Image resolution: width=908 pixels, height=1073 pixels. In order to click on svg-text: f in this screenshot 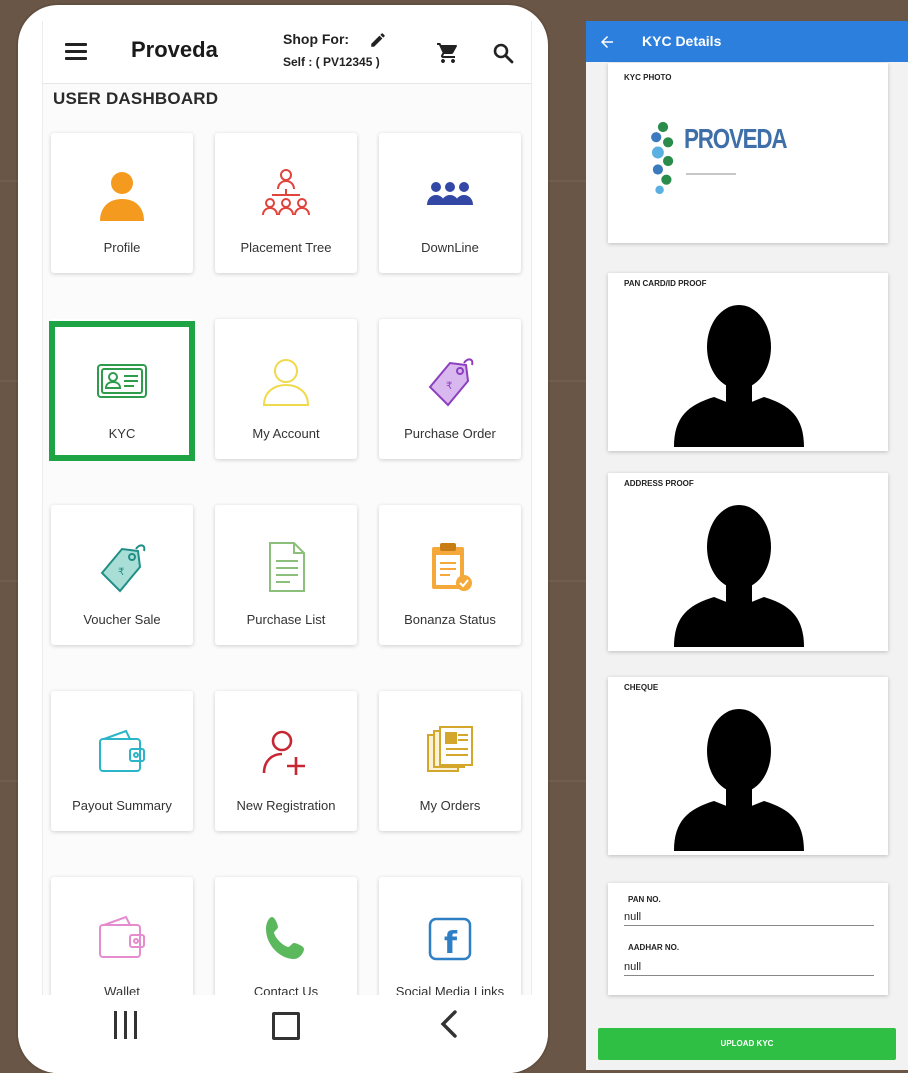, I will do `click(451, 943)`.